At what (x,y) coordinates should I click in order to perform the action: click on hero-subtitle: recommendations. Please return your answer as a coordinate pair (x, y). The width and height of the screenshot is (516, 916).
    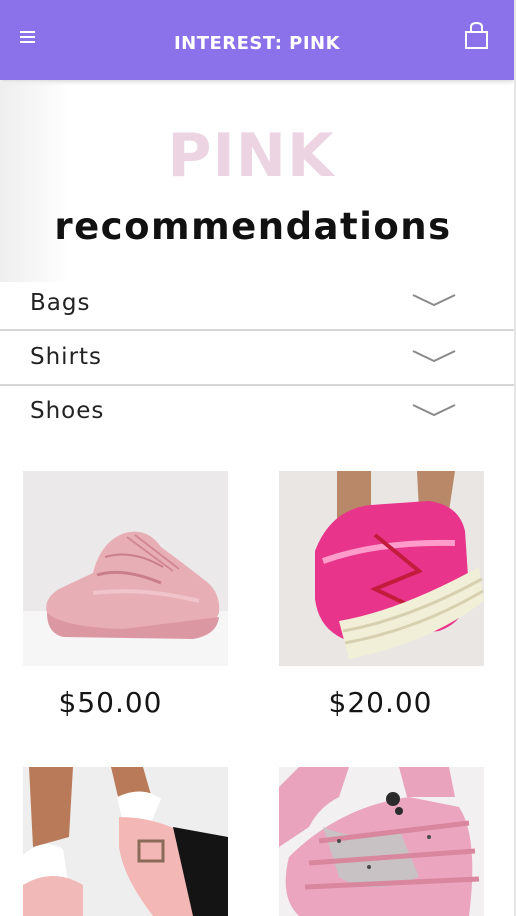
    Looking at the image, I should click on (253, 226).